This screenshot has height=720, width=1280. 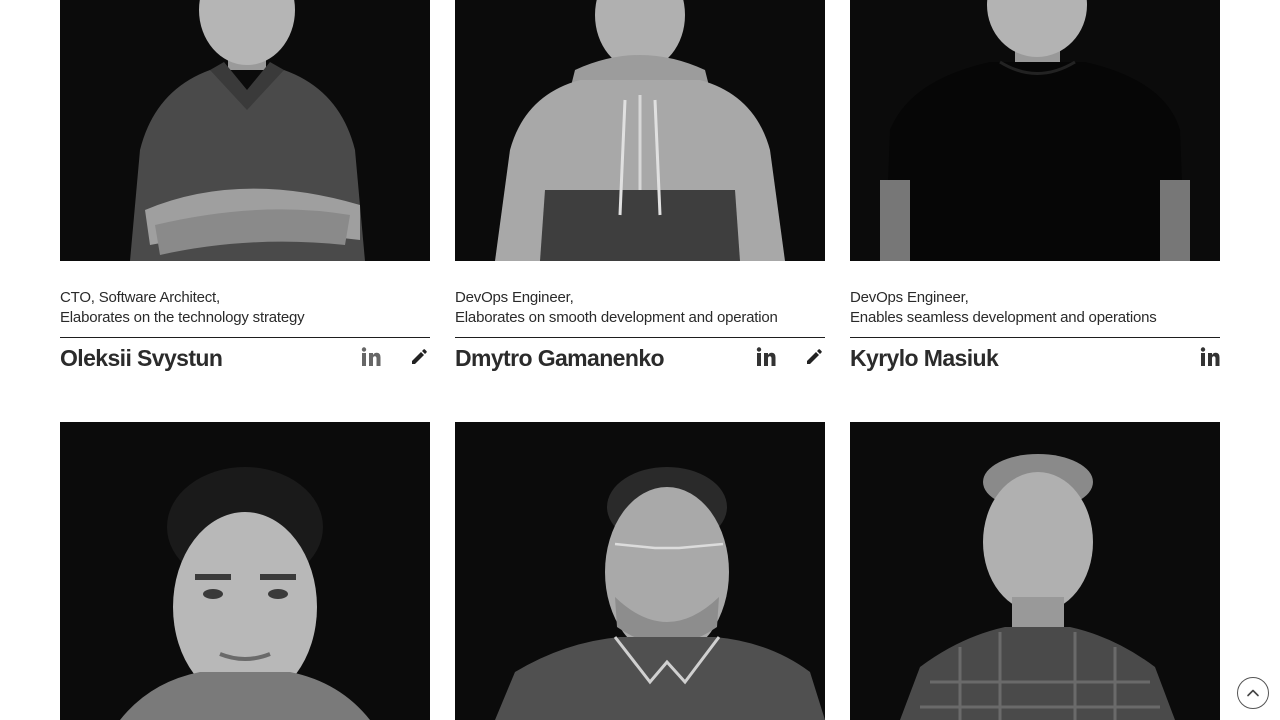 What do you see at coordinates (141, 358) in the screenshot?
I see `member-name: Oleksii Svystun` at bounding box center [141, 358].